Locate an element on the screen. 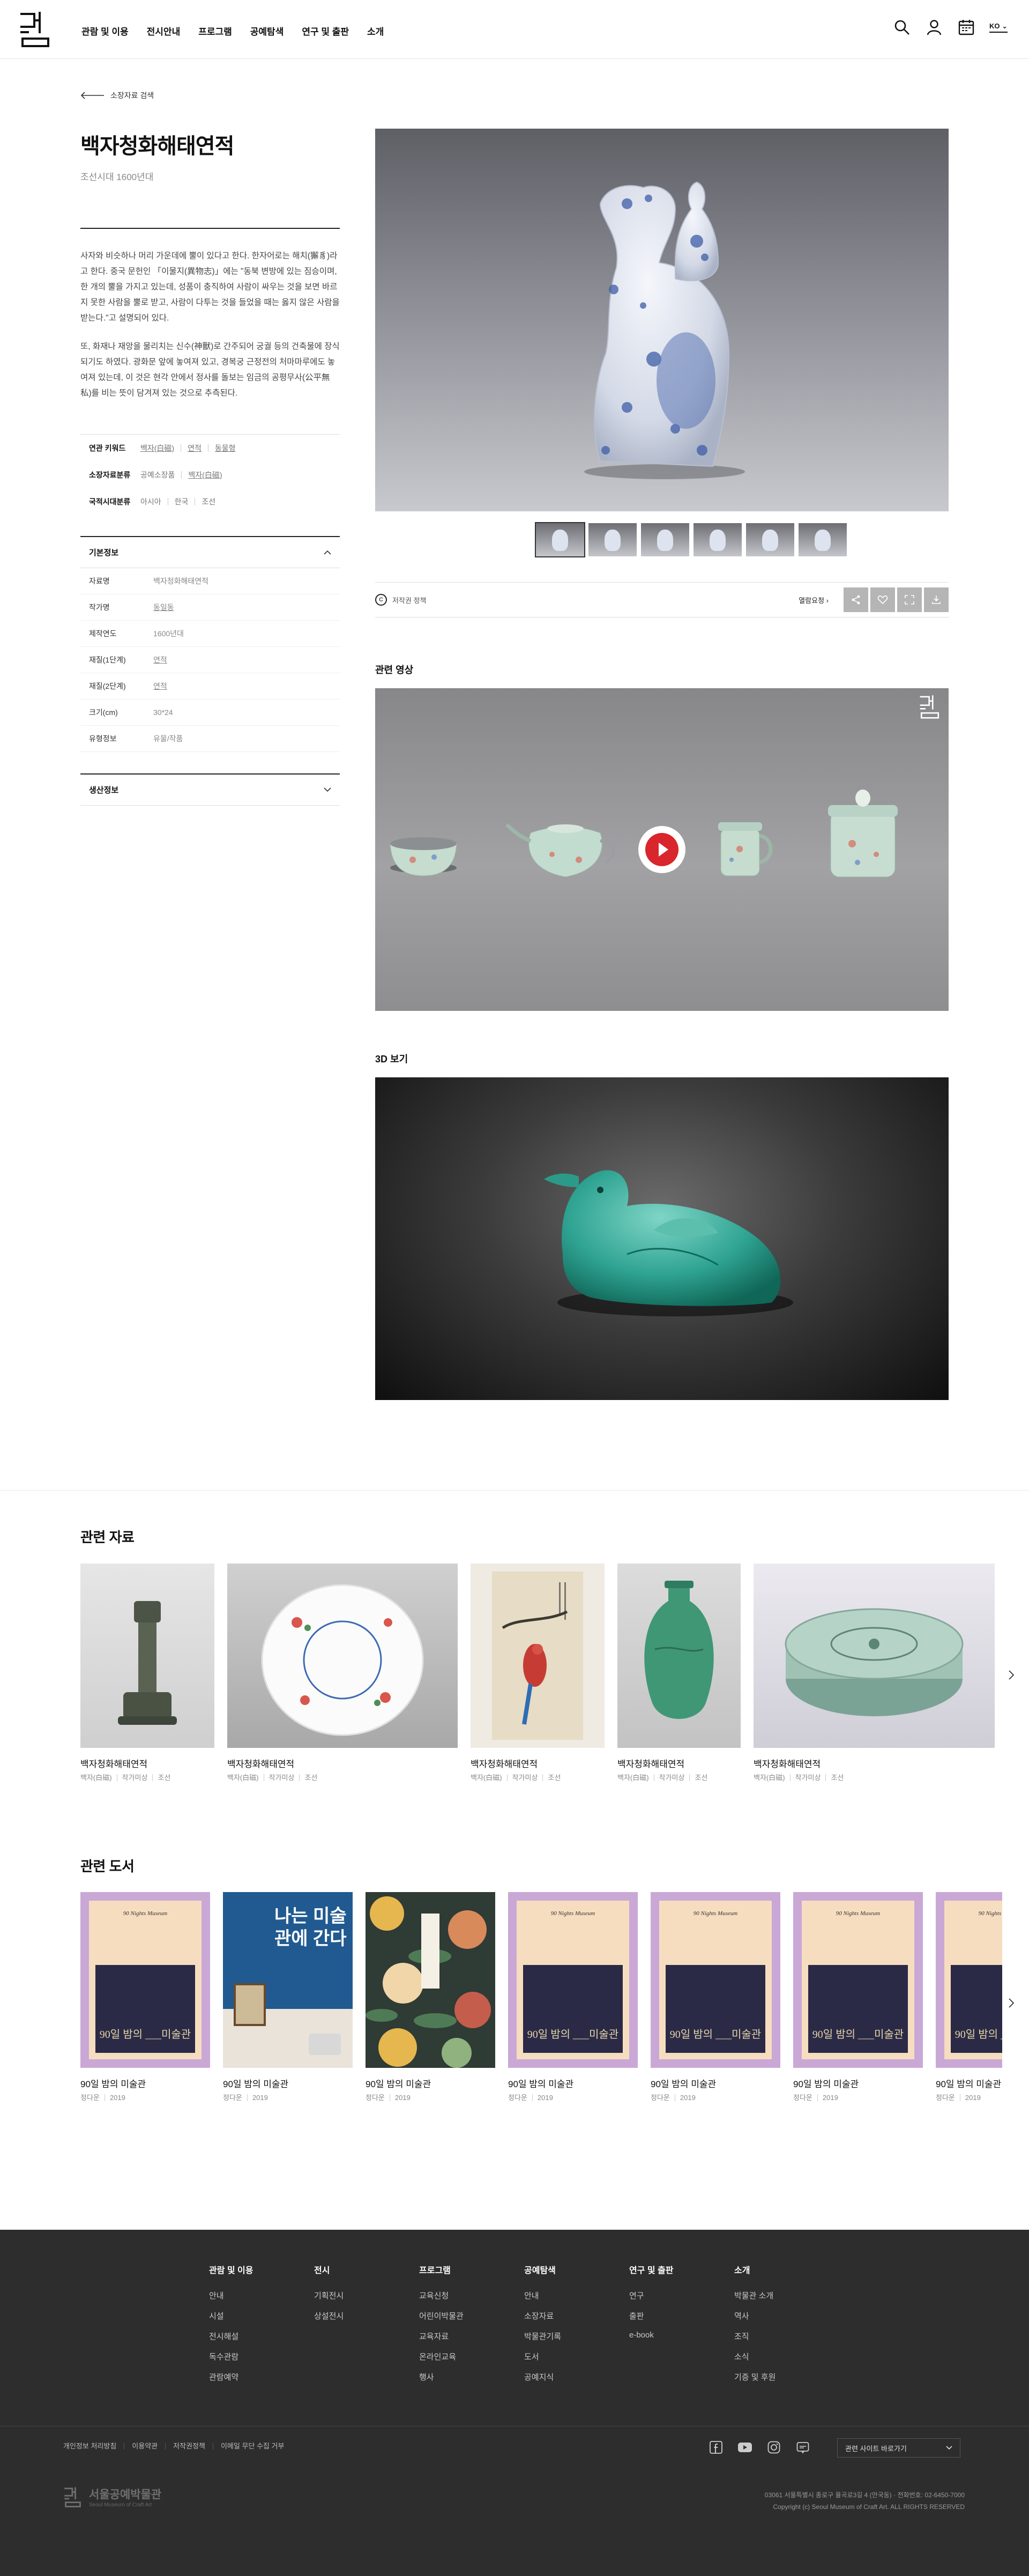 This screenshot has width=1029, height=2576. related-items-next-button is located at coordinates (1011, 1675).